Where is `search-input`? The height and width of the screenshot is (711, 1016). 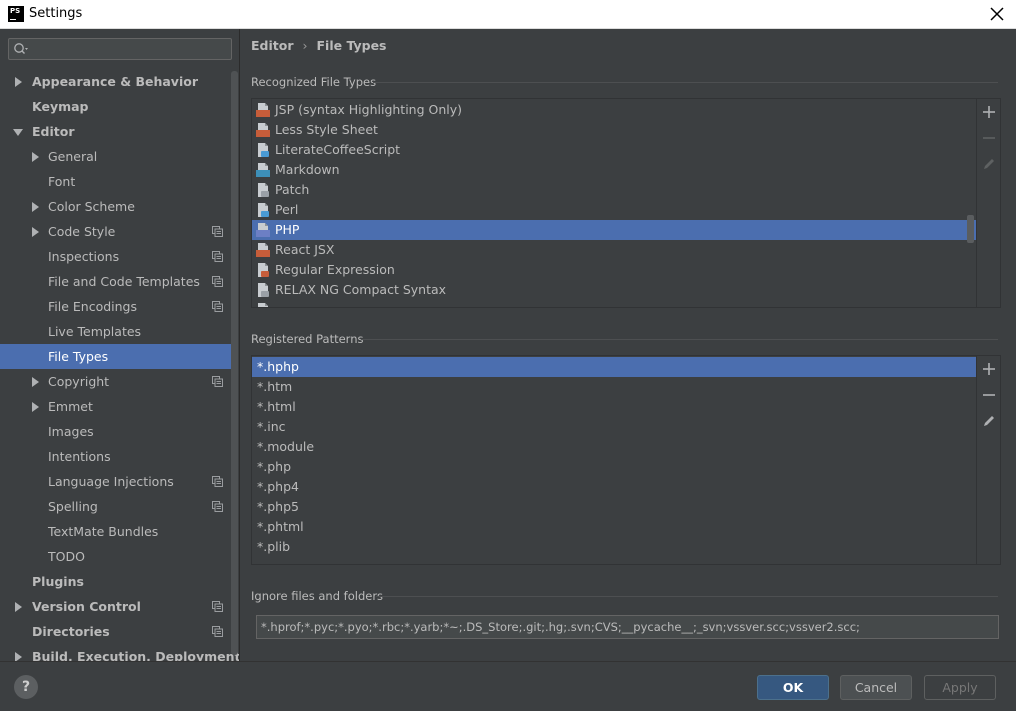
search-input is located at coordinates (130, 49).